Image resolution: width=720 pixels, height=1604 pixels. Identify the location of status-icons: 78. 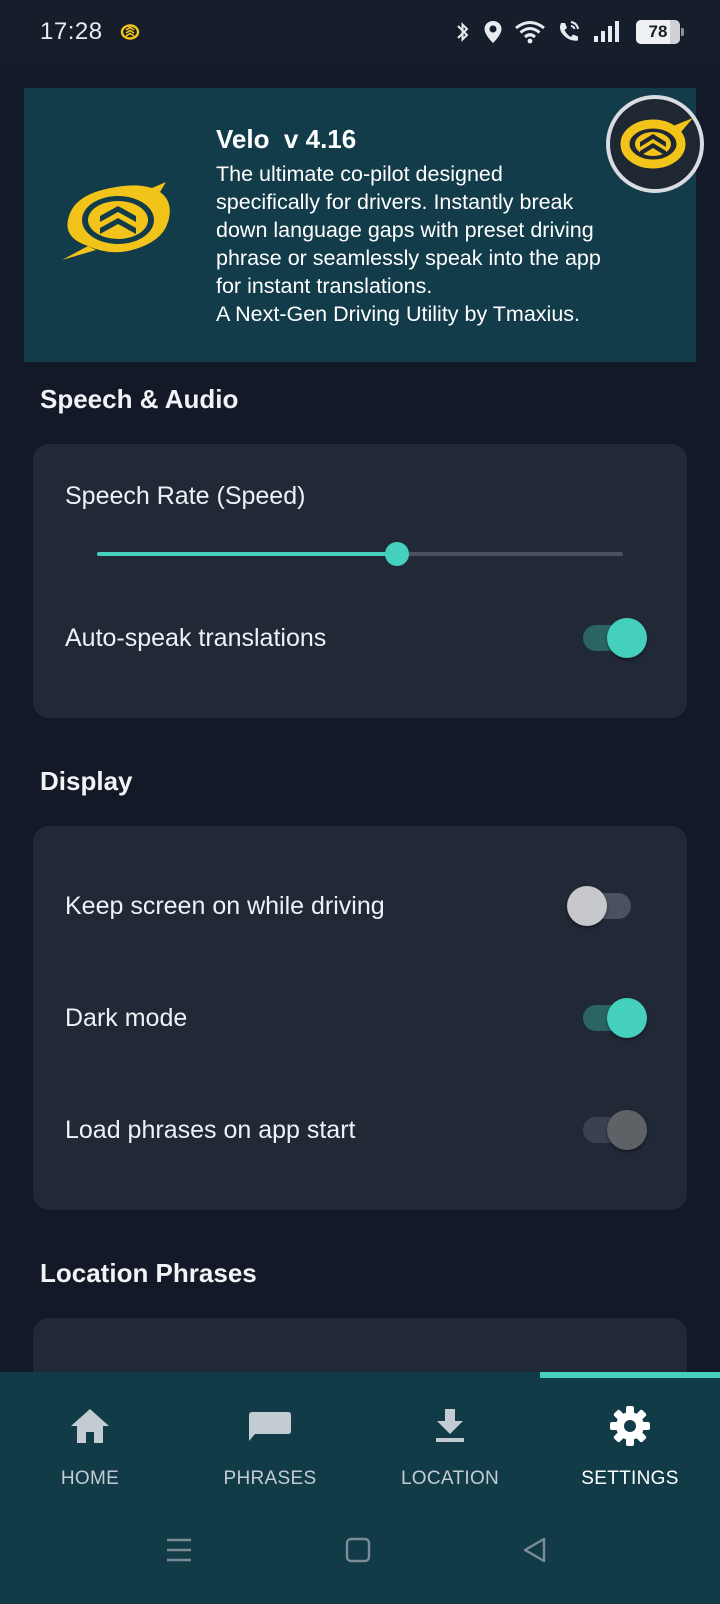
(569, 32).